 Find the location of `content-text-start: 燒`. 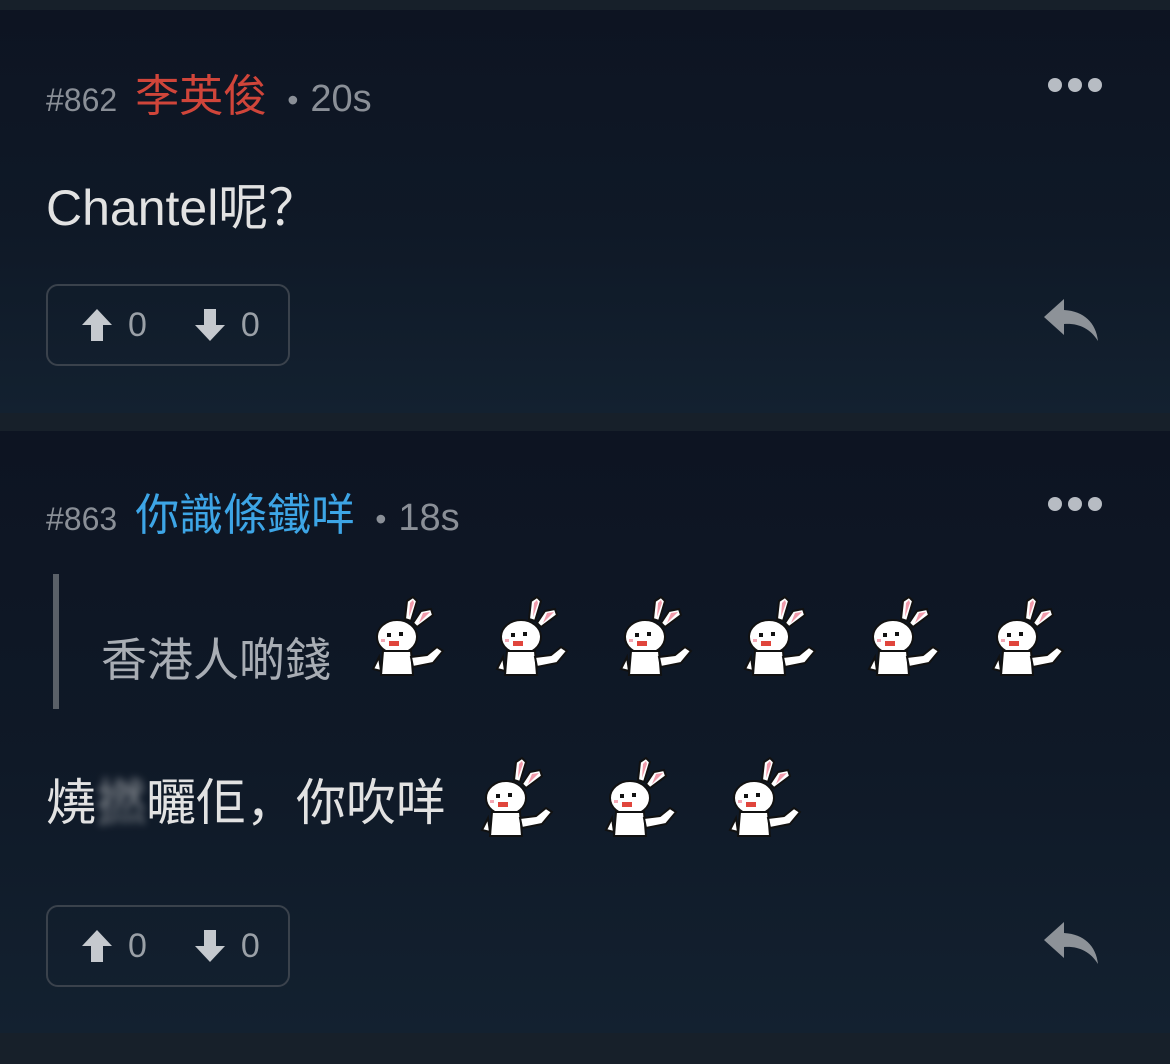

content-text-start: 燒 is located at coordinates (71, 803).